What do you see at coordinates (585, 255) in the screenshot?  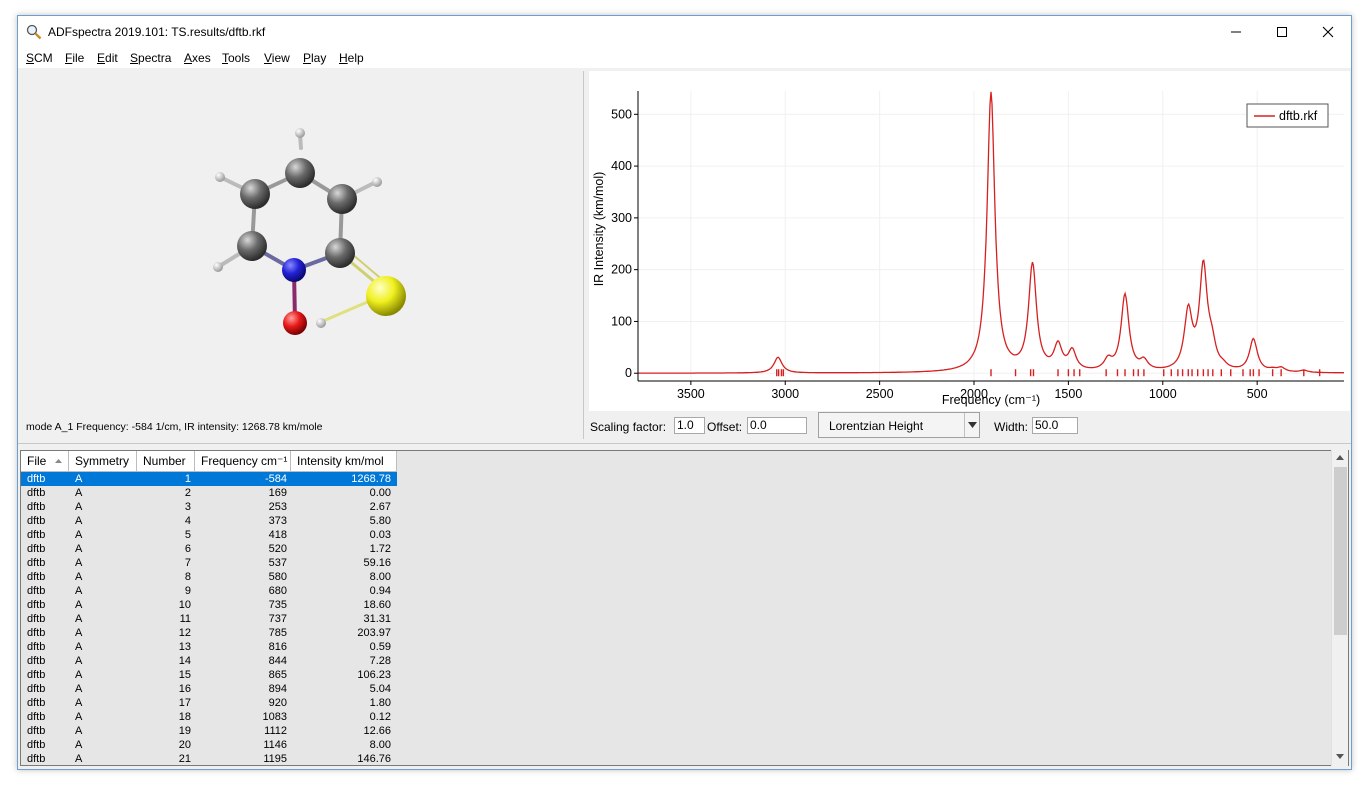 I see `vertical-splitter` at bounding box center [585, 255].